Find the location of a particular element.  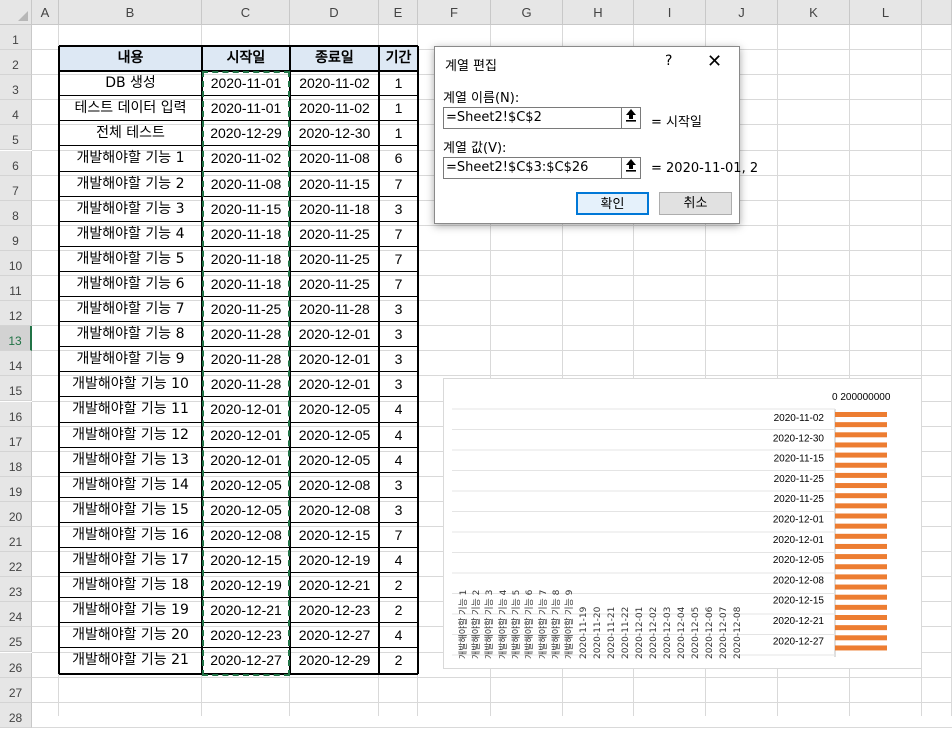

table-cell: 개발해야할 기능 7 is located at coordinates (130, 309).